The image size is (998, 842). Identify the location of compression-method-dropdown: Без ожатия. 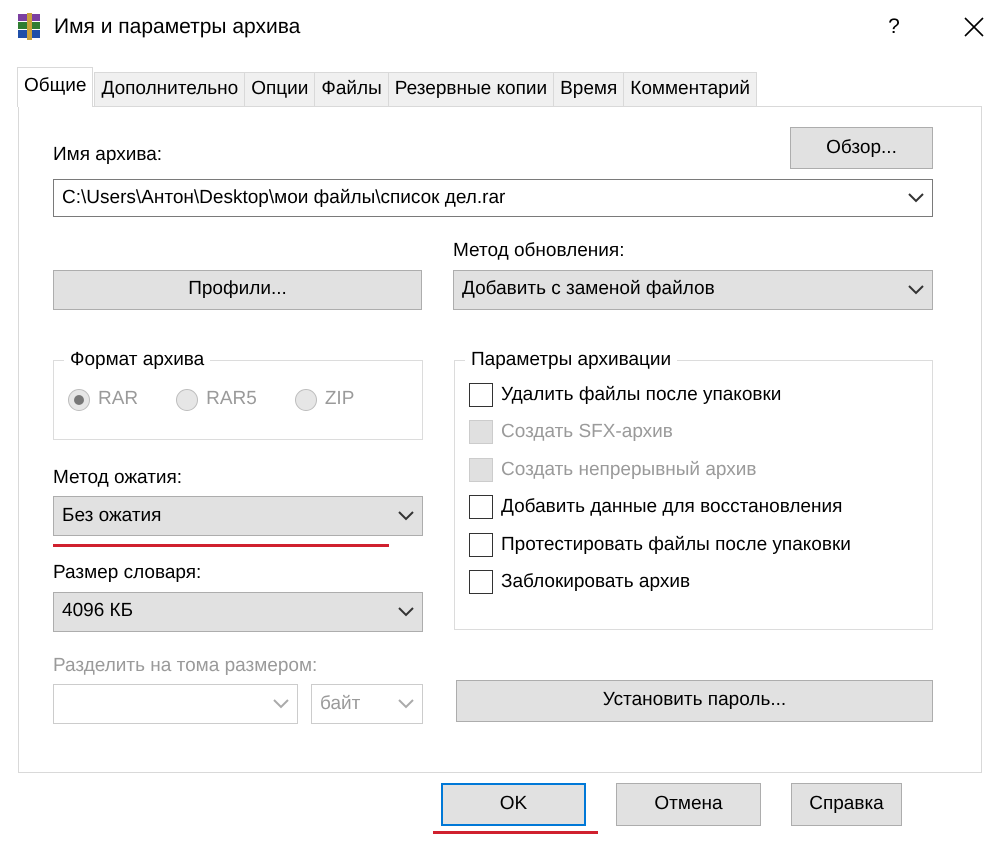
(238, 516).